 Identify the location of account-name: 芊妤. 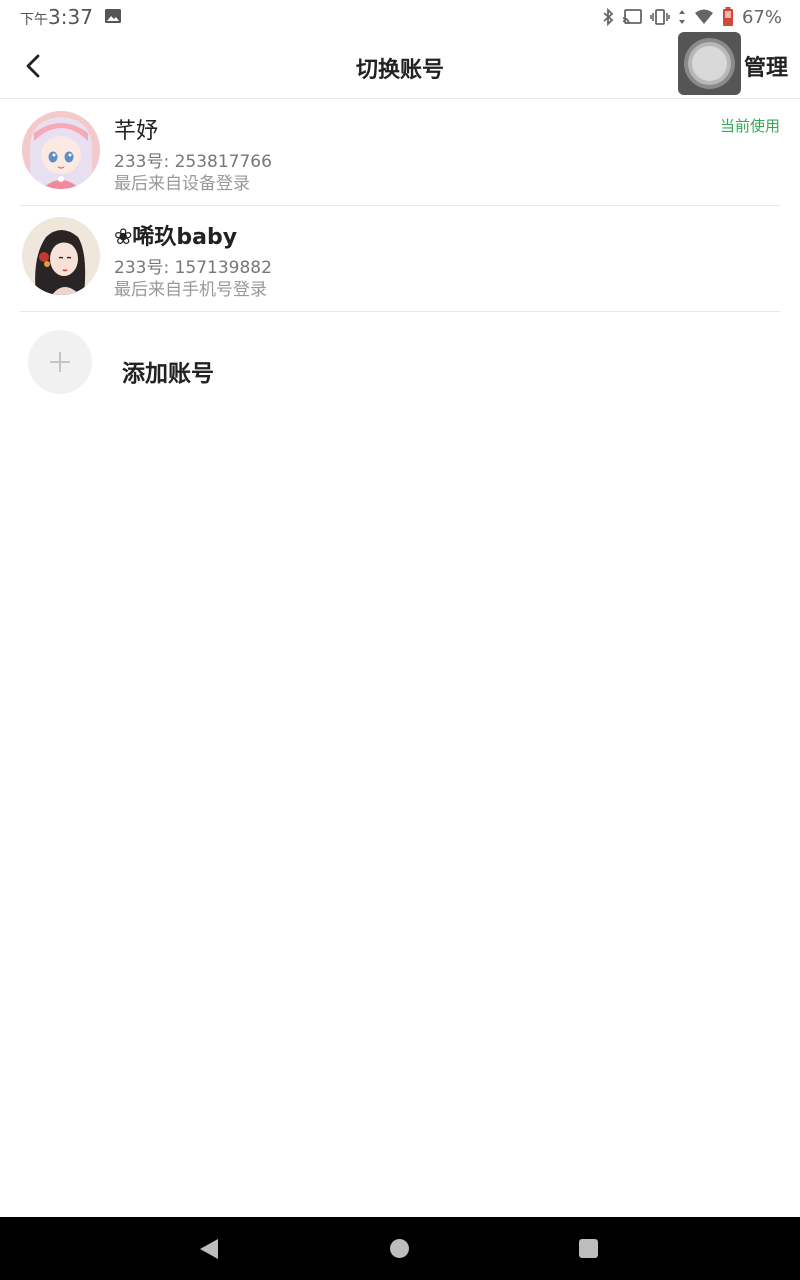
(136, 131).